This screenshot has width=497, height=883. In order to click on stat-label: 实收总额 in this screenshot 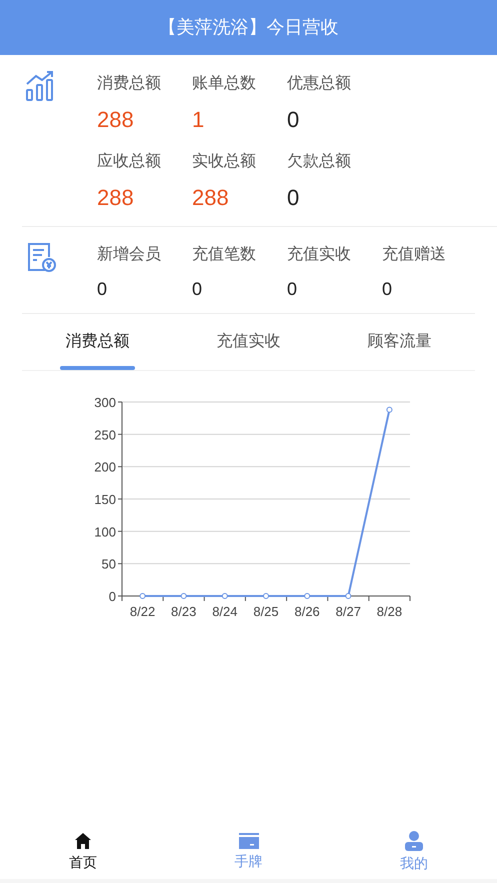, I will do `click(224, 162)`.